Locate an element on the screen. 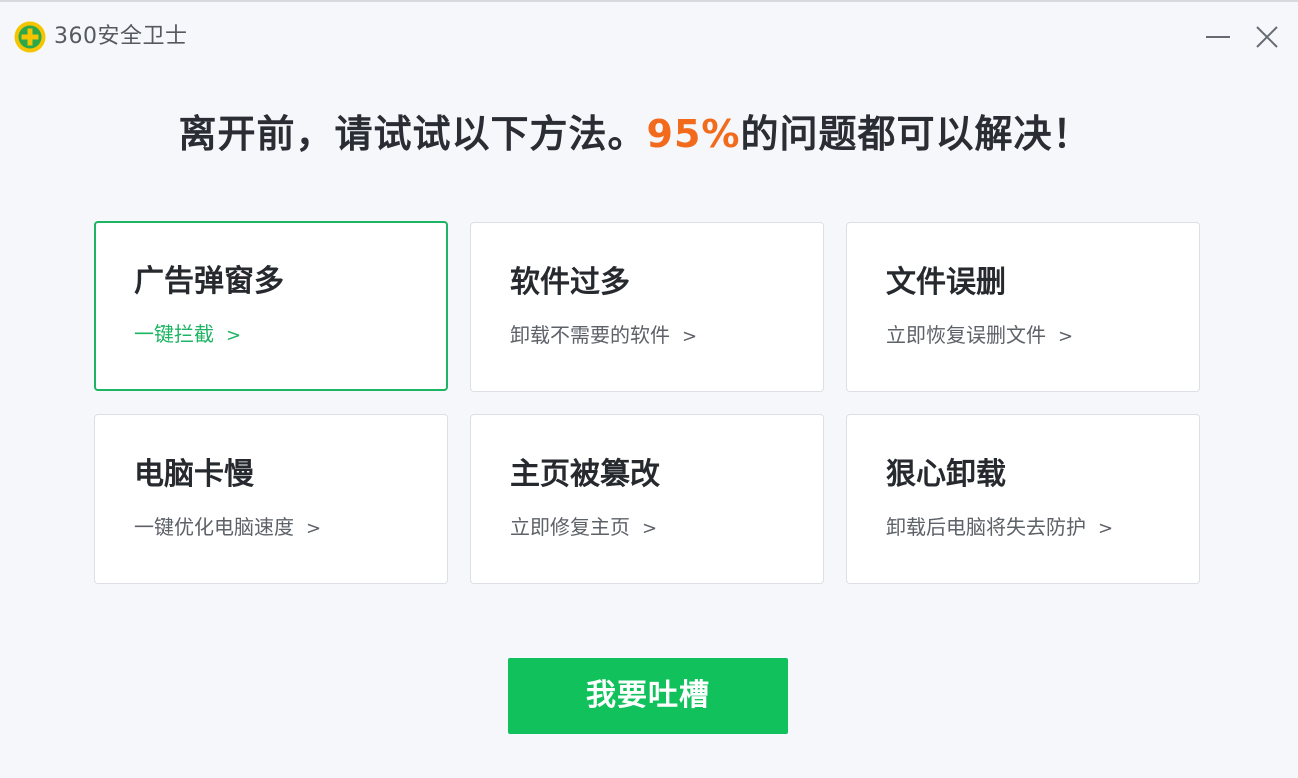  headline-percentage: 95% is located at coordinates (693, 134).